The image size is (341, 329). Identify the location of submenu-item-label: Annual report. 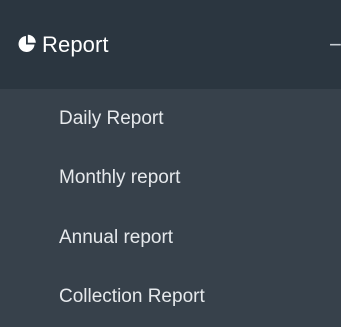
(116, 237).